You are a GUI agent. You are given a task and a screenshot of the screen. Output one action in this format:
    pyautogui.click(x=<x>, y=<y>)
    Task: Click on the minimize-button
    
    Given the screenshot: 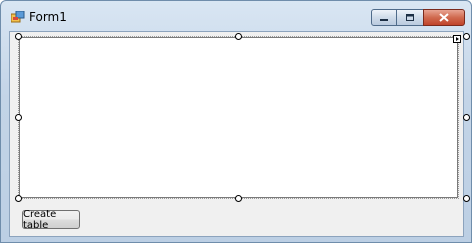 What is the action you would take?
    pyautogui.click(x=384, y=17)
    